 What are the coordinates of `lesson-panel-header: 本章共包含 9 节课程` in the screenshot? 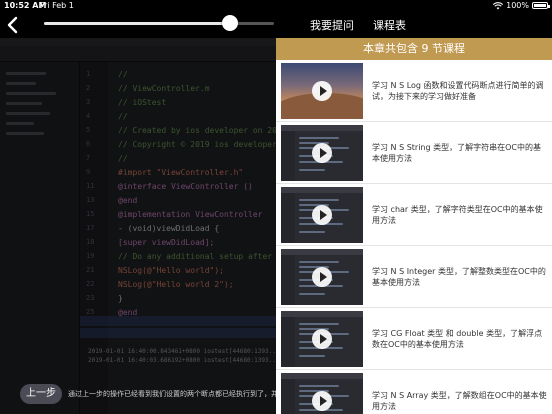 It's located at (414, 49).